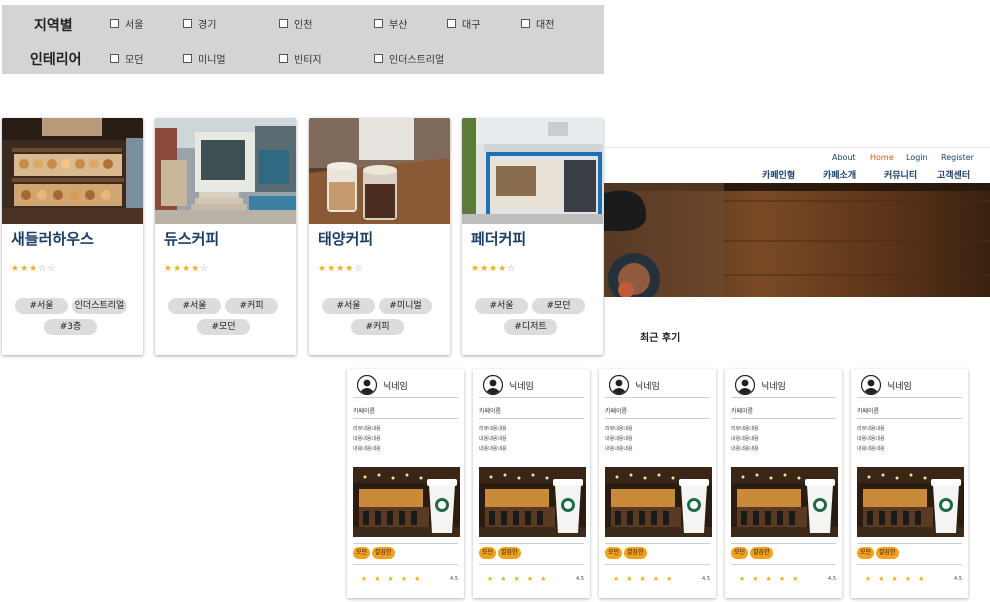  Describe the element at coordinates (345, 238) in the screenshot. I see `cafe-name: 태양커피` at that location.